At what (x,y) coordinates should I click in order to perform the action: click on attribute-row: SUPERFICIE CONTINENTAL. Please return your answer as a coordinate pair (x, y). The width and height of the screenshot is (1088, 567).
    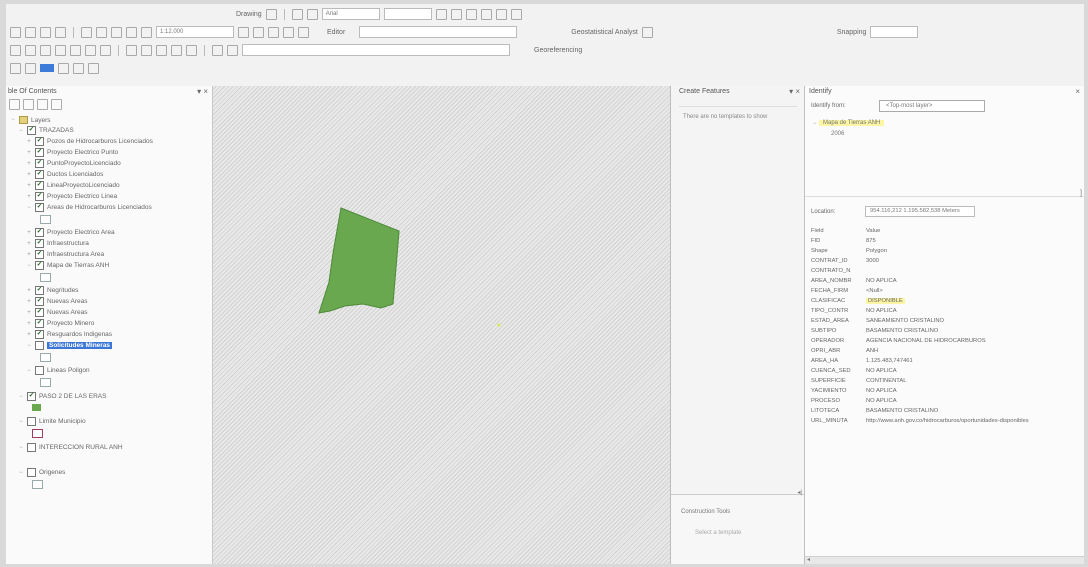
    Looking at the image, I should click on (858, 381).